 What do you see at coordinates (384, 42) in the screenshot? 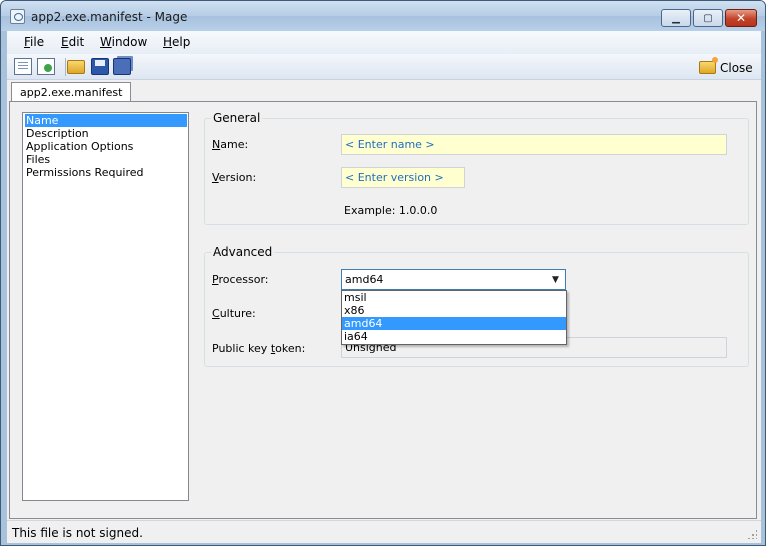
I see `menu-bar: File Edit Window Help` at bounding box center [384, 42].